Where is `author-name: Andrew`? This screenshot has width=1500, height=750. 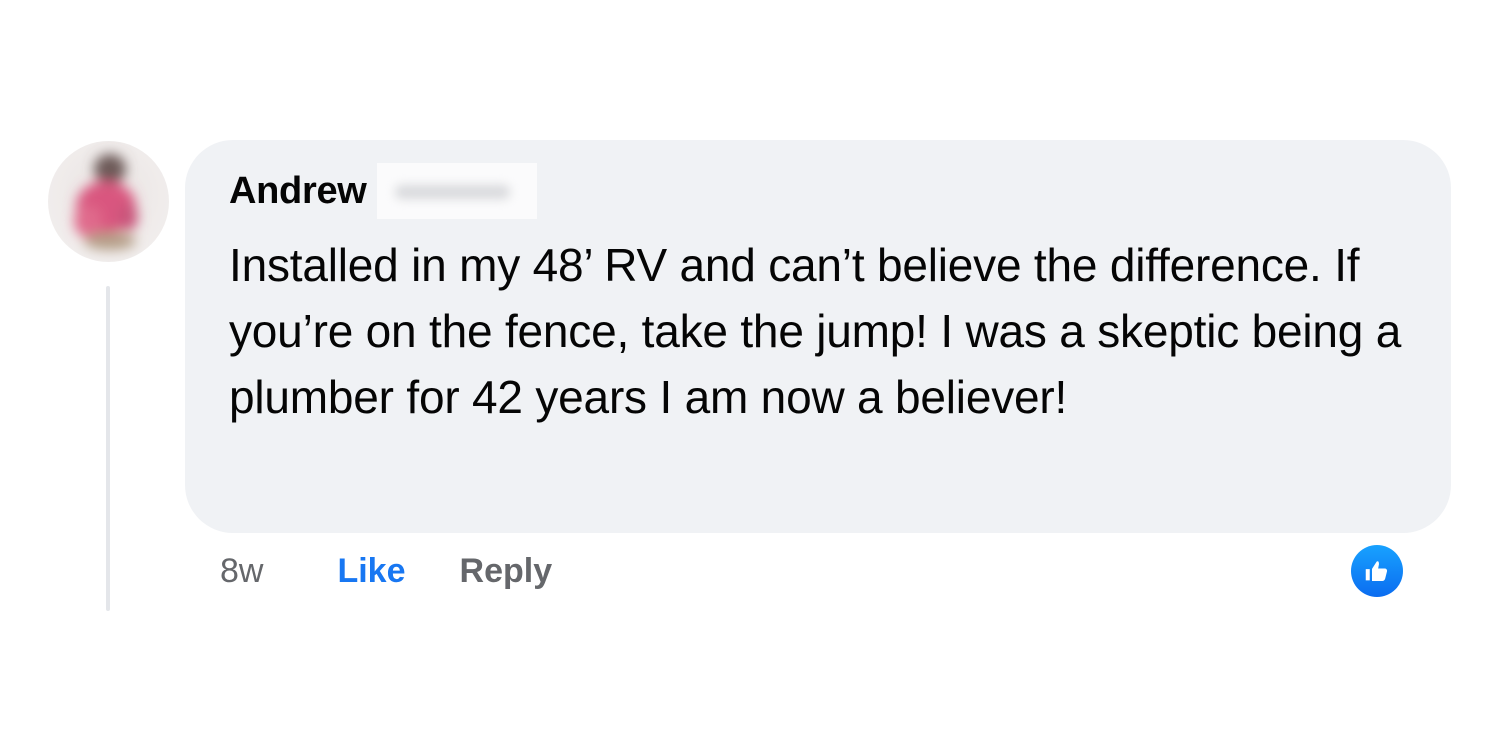 author-name: Andrew is located at coordinates (298, 191).